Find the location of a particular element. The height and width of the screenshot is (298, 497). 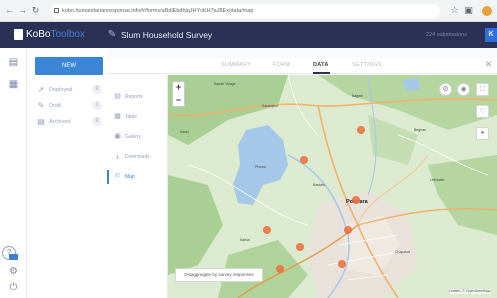

logout-icon: ⏻ is located at coordinates (13, 287).